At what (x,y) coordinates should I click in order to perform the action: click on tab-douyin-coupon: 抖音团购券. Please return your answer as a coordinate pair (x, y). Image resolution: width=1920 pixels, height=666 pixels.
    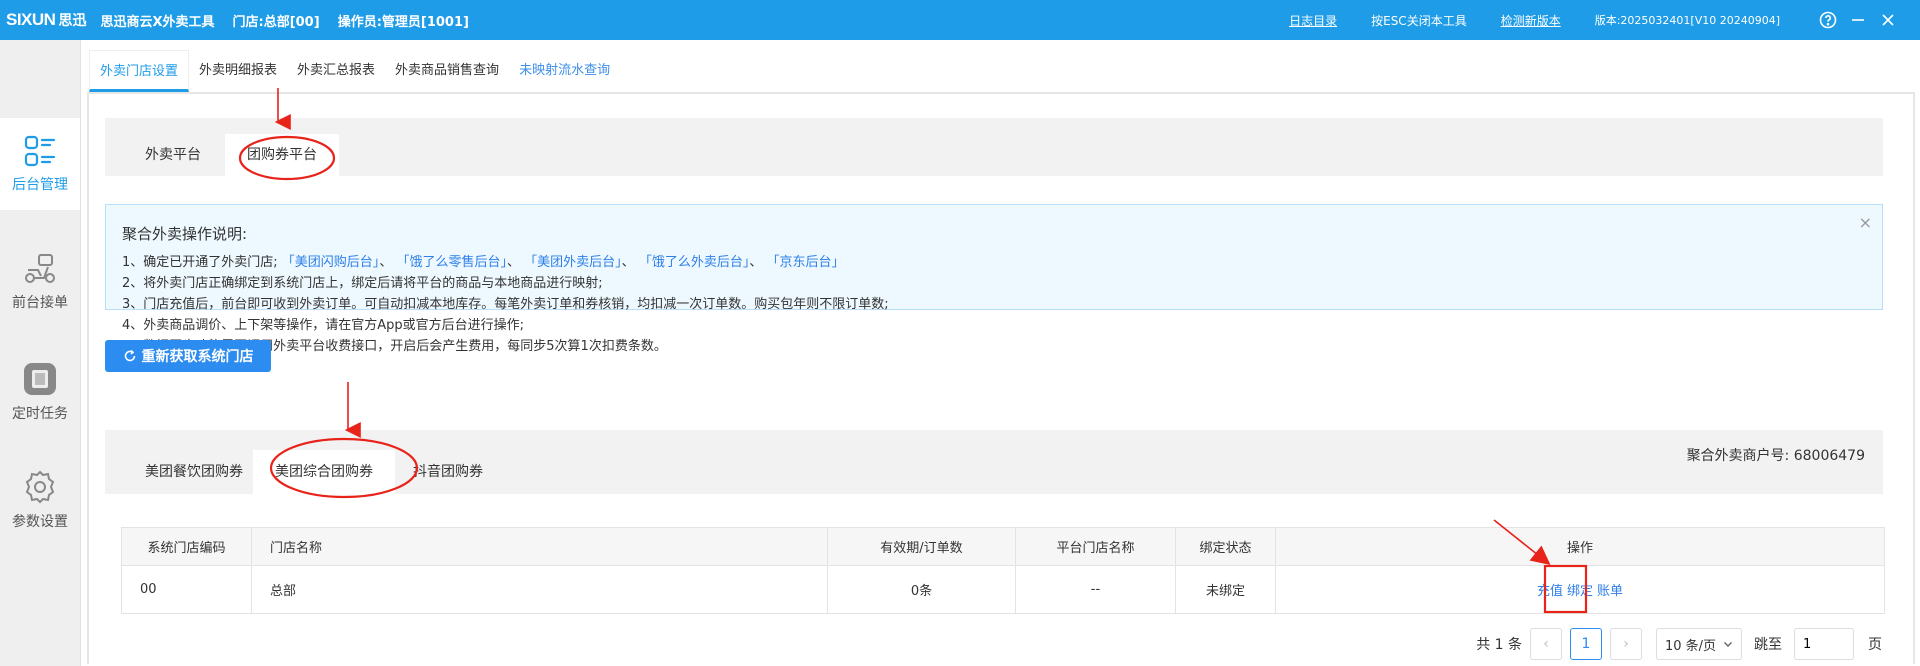
    Looking at the image, I should click on (448, 472).